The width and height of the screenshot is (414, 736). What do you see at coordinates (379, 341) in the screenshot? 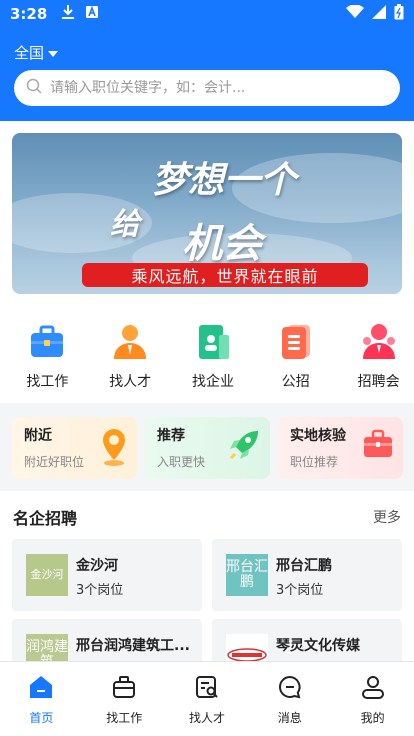
I see `meeting-icon` at bounding box center [379, 341].